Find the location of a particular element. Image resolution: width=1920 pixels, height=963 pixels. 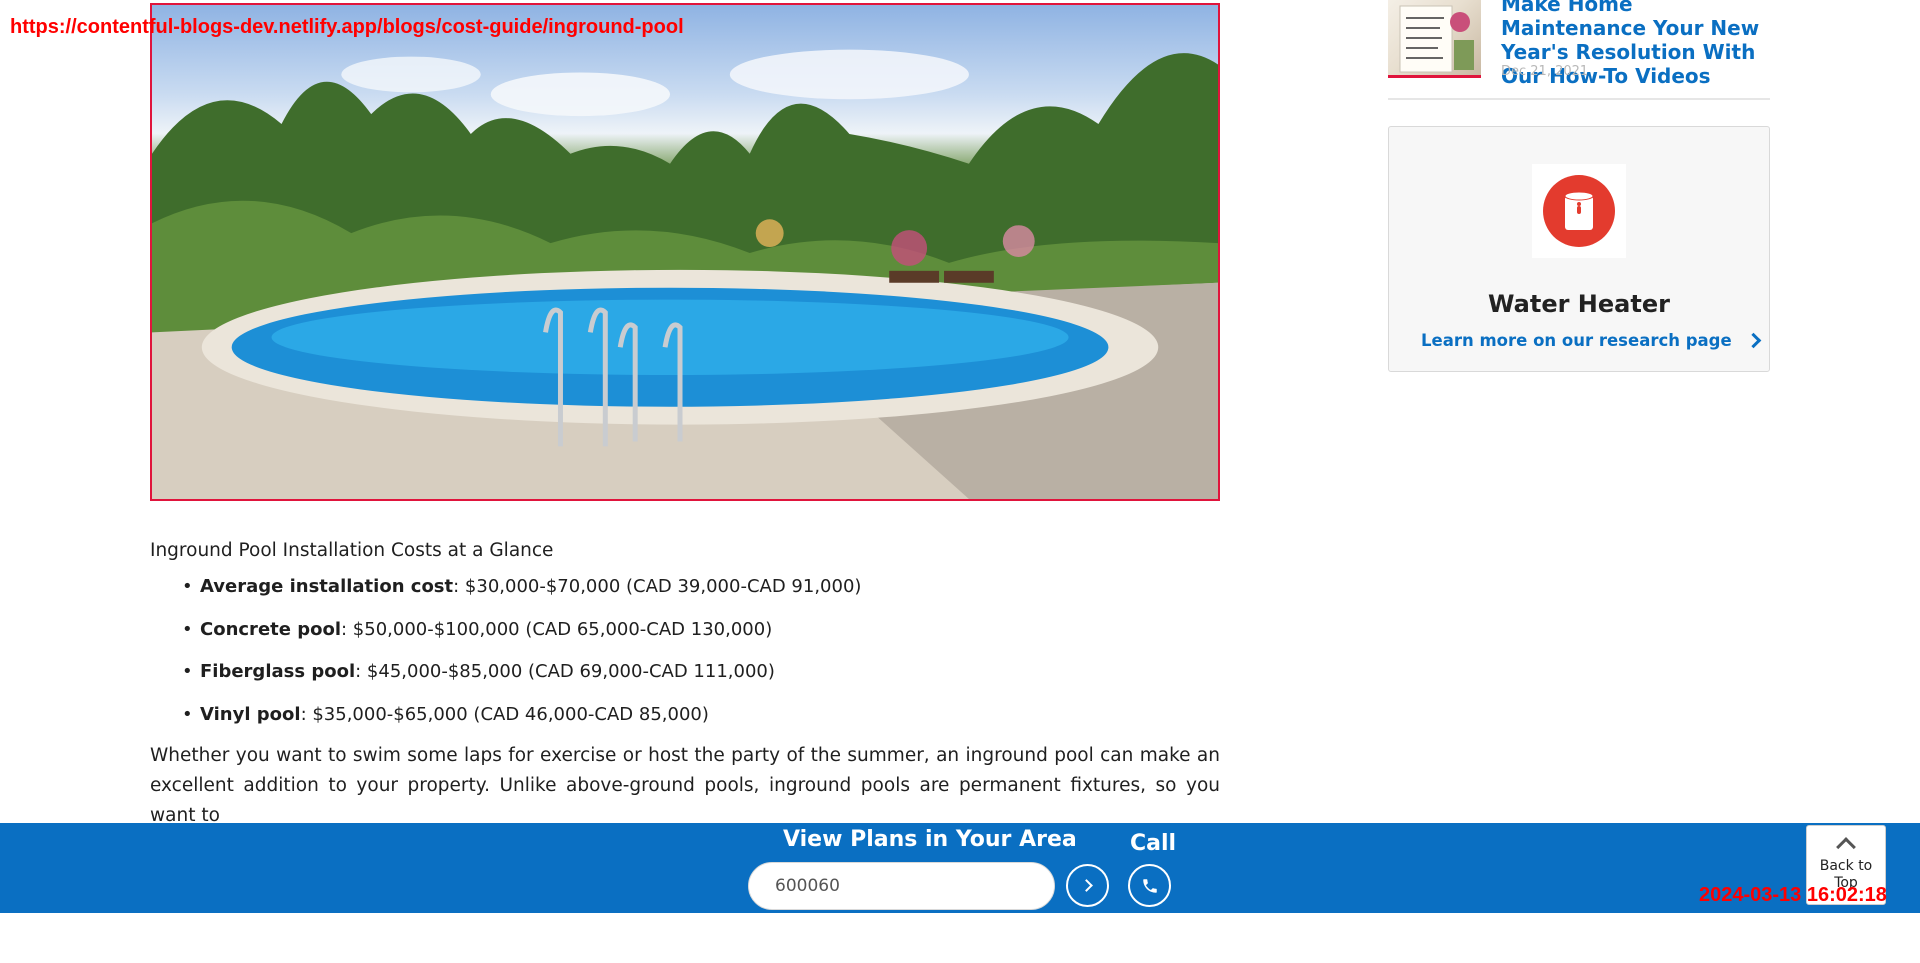

water-heater-icon is located at coordinates (1579, 211).